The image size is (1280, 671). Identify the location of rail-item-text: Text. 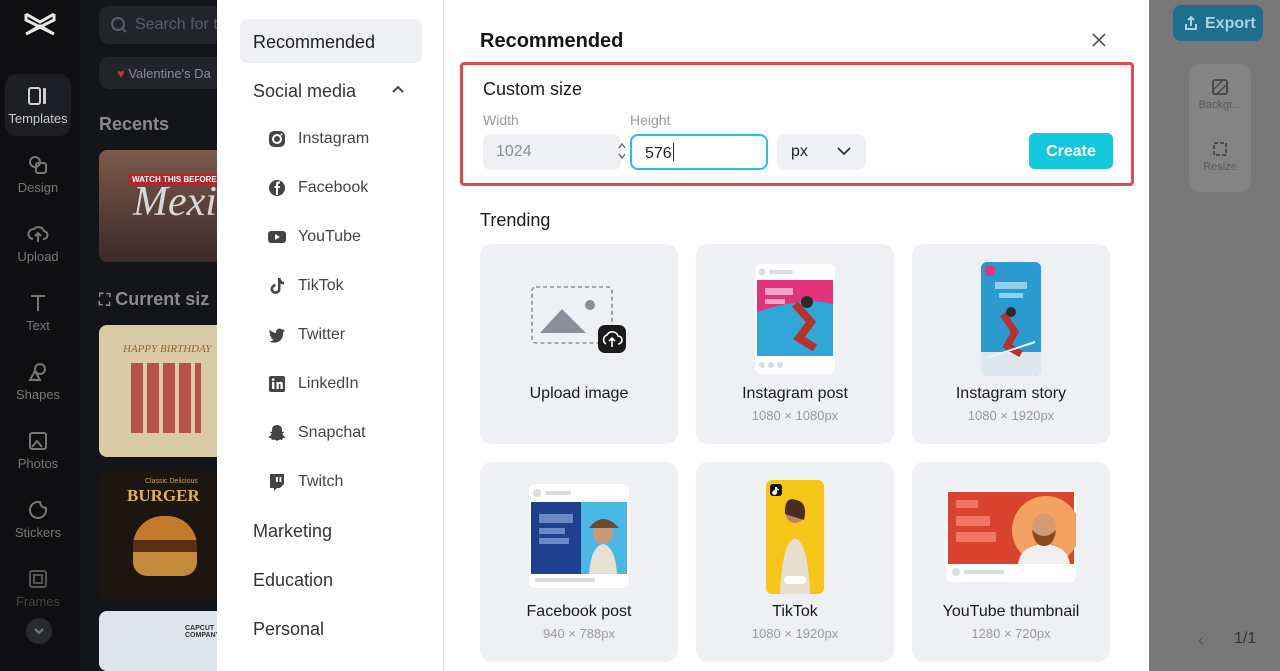
(38, 312).